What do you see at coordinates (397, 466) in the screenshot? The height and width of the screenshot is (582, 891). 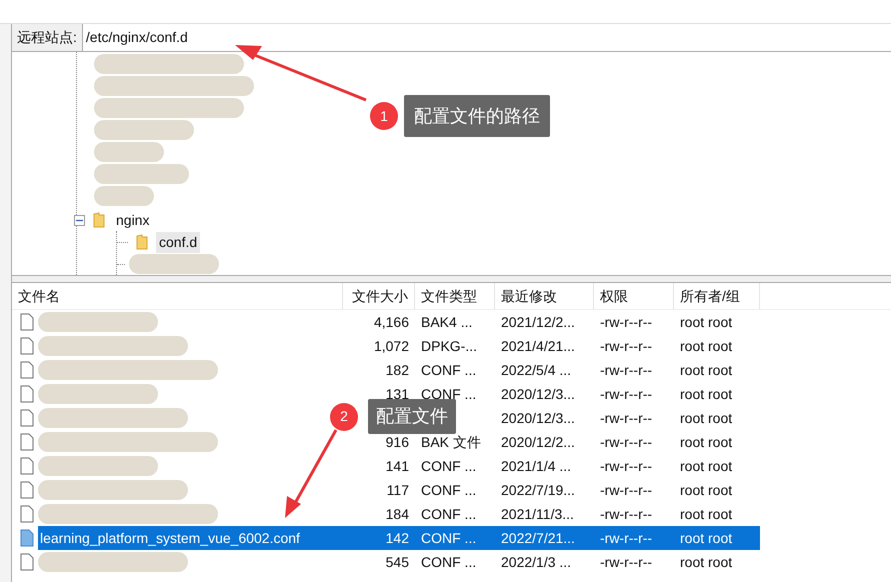 I see `size-cell-text: 141` at bounding box center [397, 466].